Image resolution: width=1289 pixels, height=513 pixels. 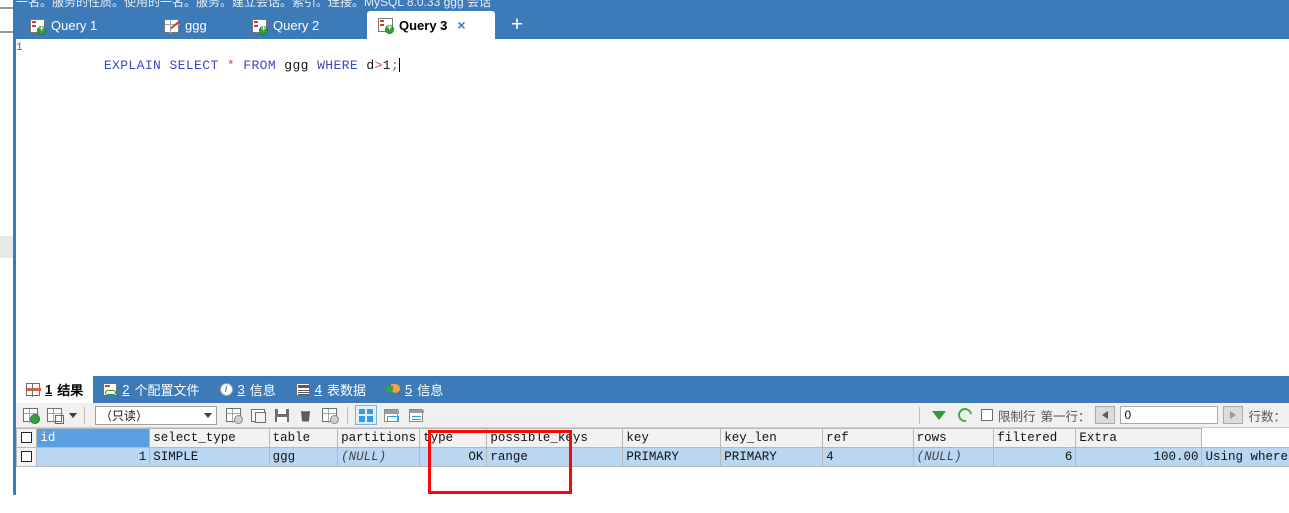 What do you see at coordinates (414, 389) in the screenshot?
I see `result-tab-5: 5 信息` at bounding box center [414, 389].